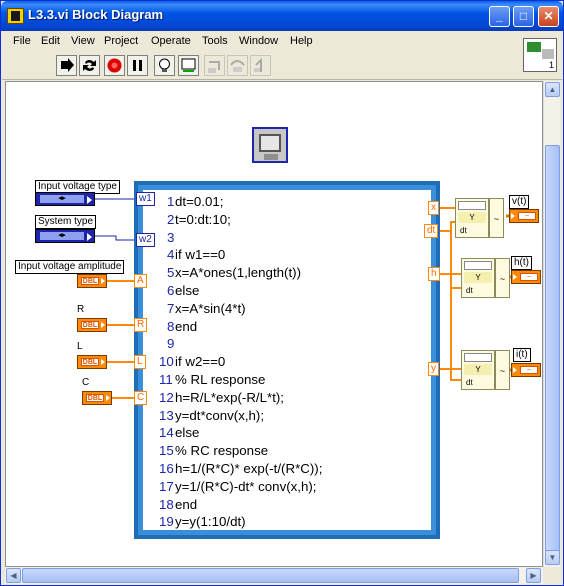 This screenshot has height=586, width=564. Describe the element at coordinates (523, 16) in the screenshot. I see `maximize-button: □` at that location.